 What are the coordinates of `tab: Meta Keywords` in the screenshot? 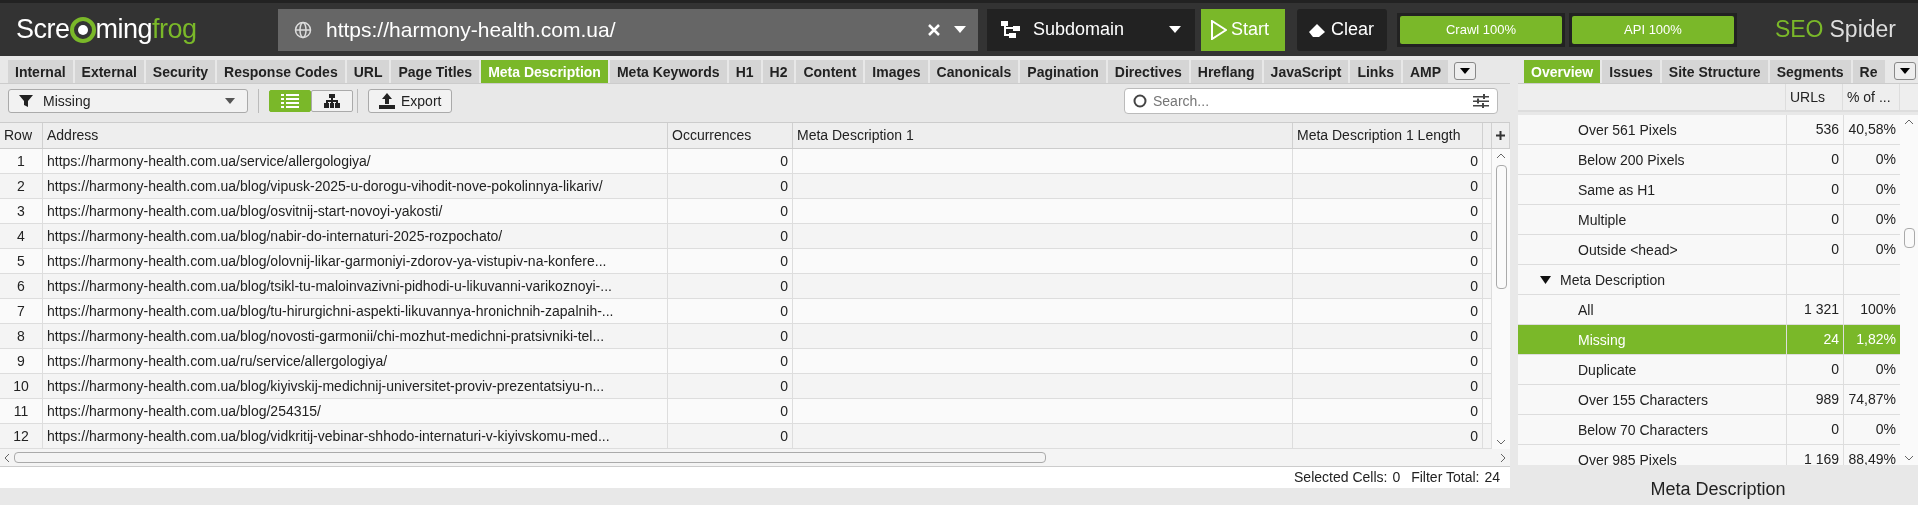 It's located at (668, 71).